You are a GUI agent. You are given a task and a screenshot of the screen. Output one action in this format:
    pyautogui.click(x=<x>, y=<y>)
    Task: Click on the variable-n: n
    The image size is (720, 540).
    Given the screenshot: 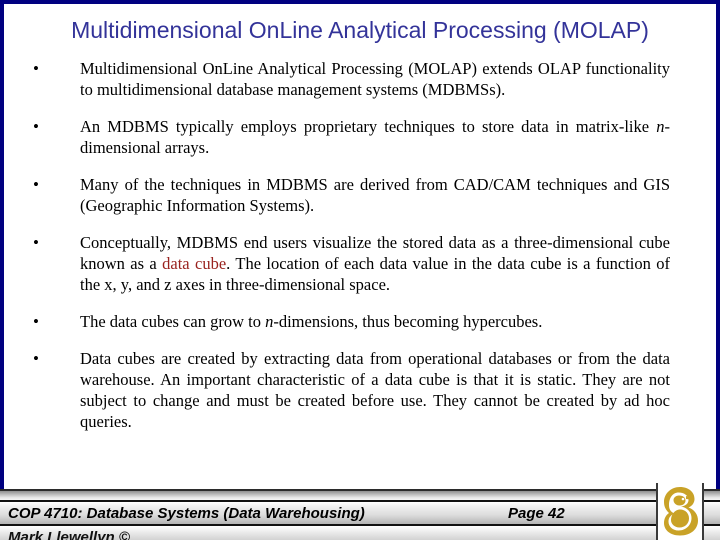 What is the action you would take?
    pyautogui.click(x=660, y=126)
    